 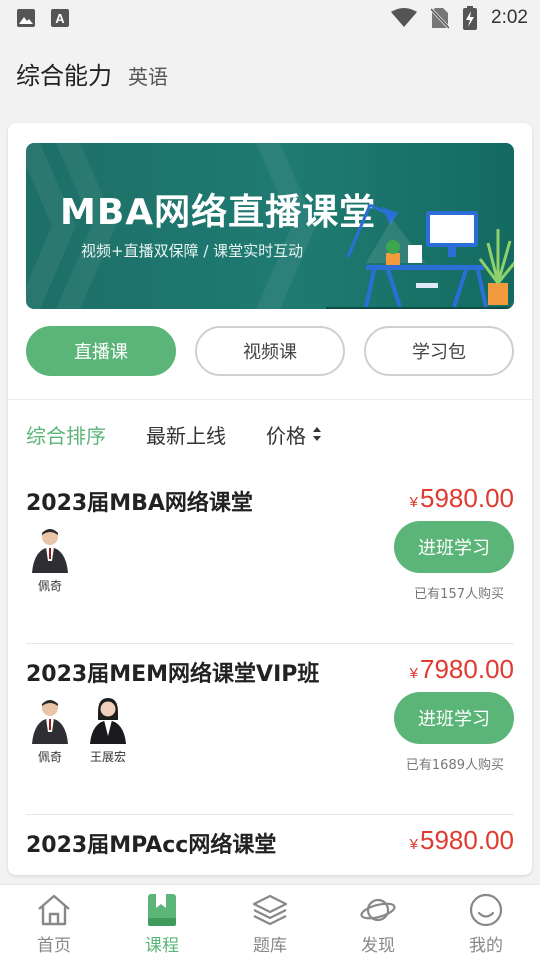 I want to click on sort-newest: 最新上线, so click(x=186, y=434).